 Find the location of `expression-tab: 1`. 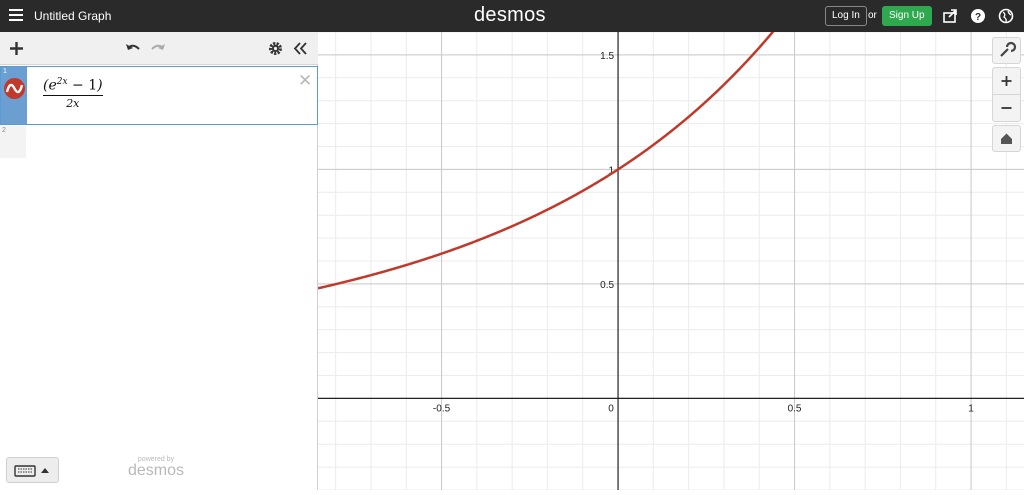

expression-tab: 1 is located at coordinates (14, 95).